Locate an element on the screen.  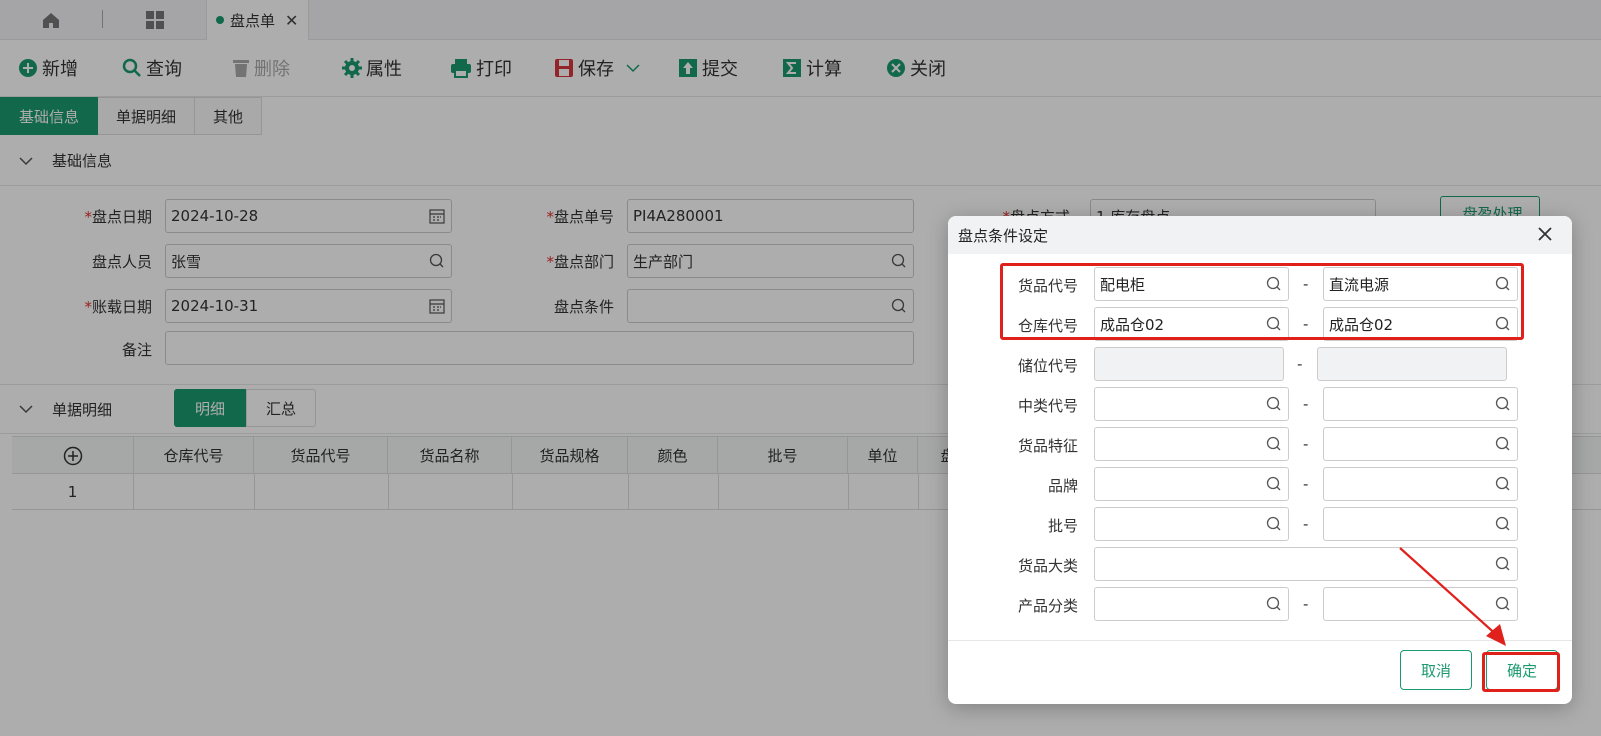
batch-no-from is located at coordinates (1191, 524).